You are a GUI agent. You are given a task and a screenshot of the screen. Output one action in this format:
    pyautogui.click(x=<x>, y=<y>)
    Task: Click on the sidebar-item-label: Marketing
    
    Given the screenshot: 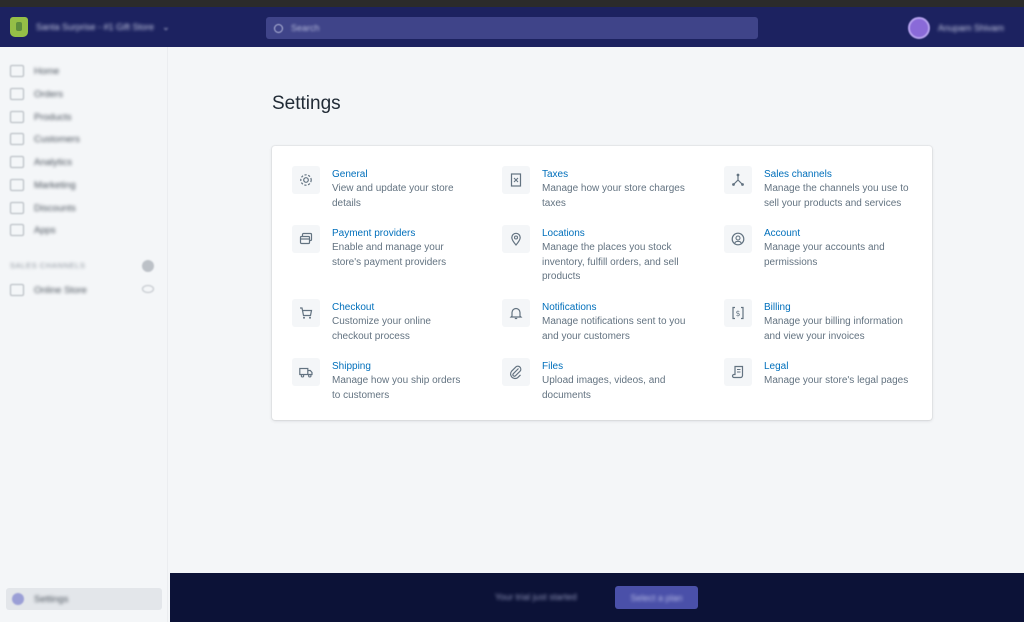 What is the action you would take?
    pyautogui.click(x=55, y=185)
    